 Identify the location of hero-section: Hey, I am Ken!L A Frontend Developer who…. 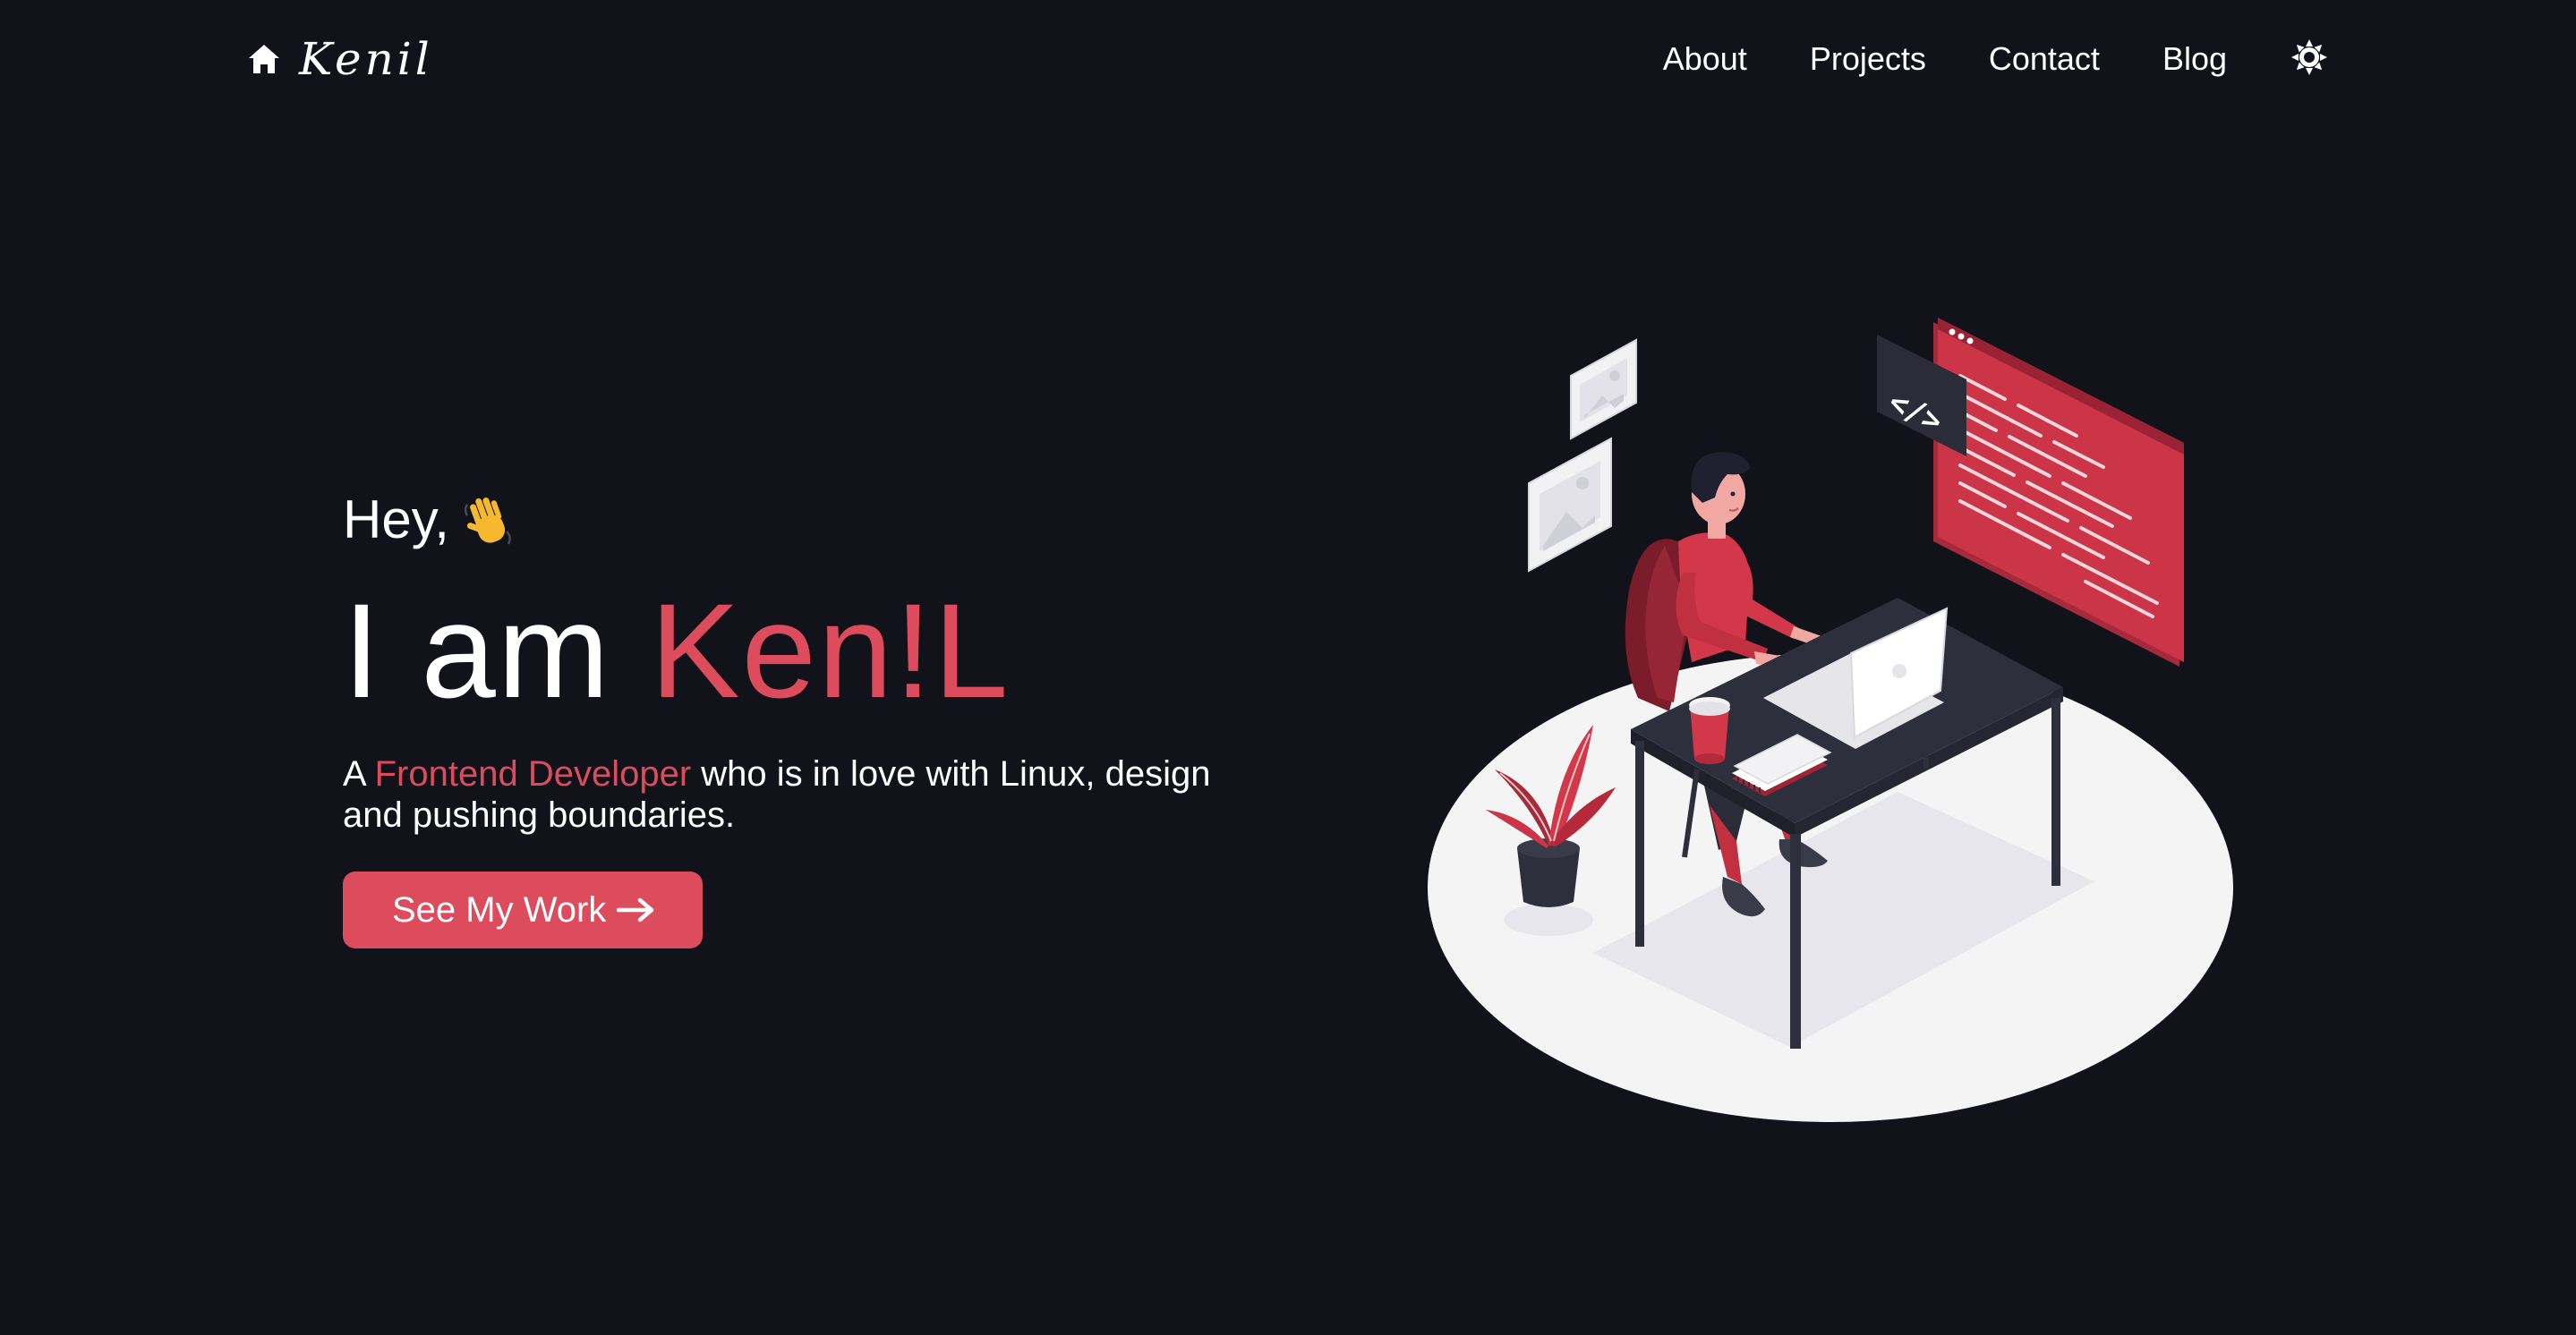
(835, 720).